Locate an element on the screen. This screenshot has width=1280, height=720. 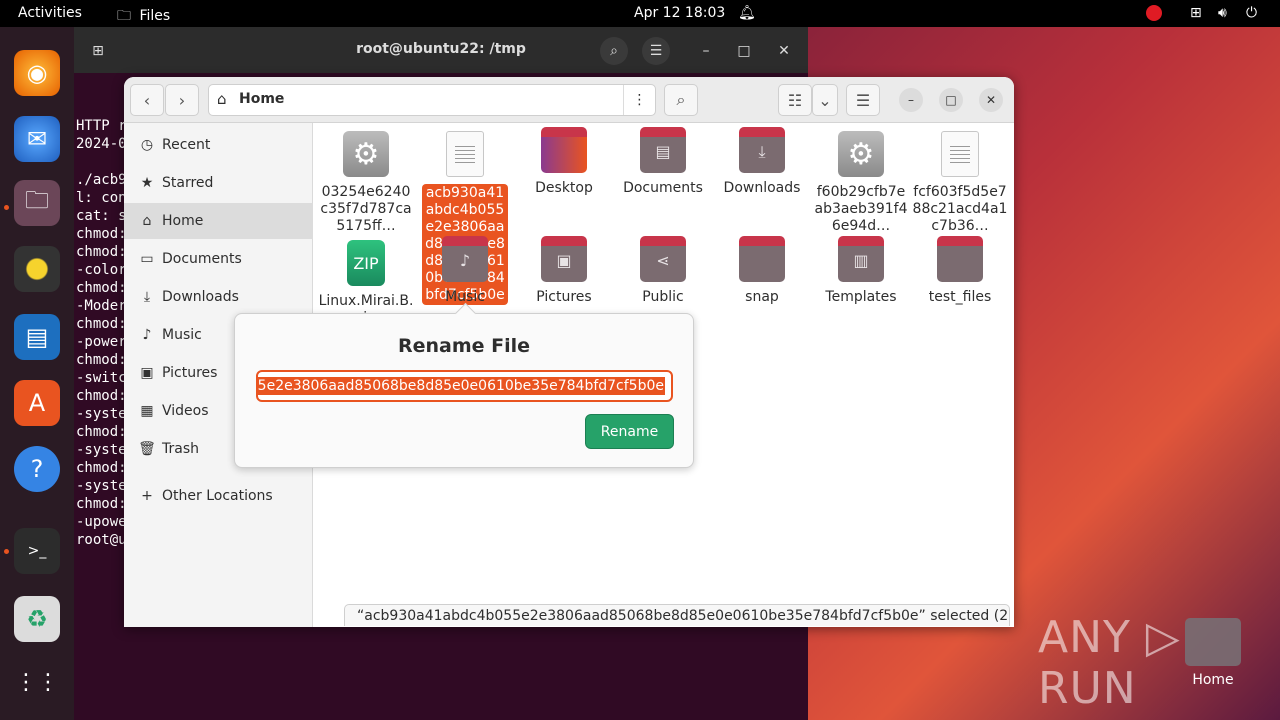
terminal-line: -power is located at coordinates (101, 342).